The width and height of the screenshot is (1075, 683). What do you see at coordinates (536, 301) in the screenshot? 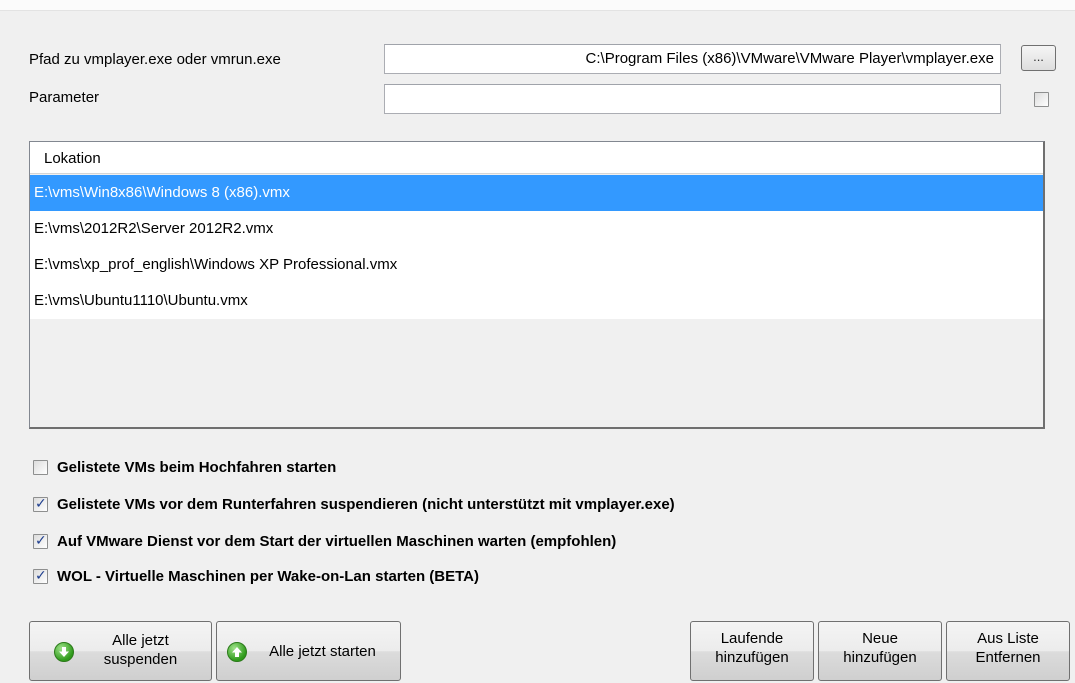
I see `vm-row-4: E:\vms\Ubuntu1110\Ubuntu.vmx` at bounding box center [536, 301].